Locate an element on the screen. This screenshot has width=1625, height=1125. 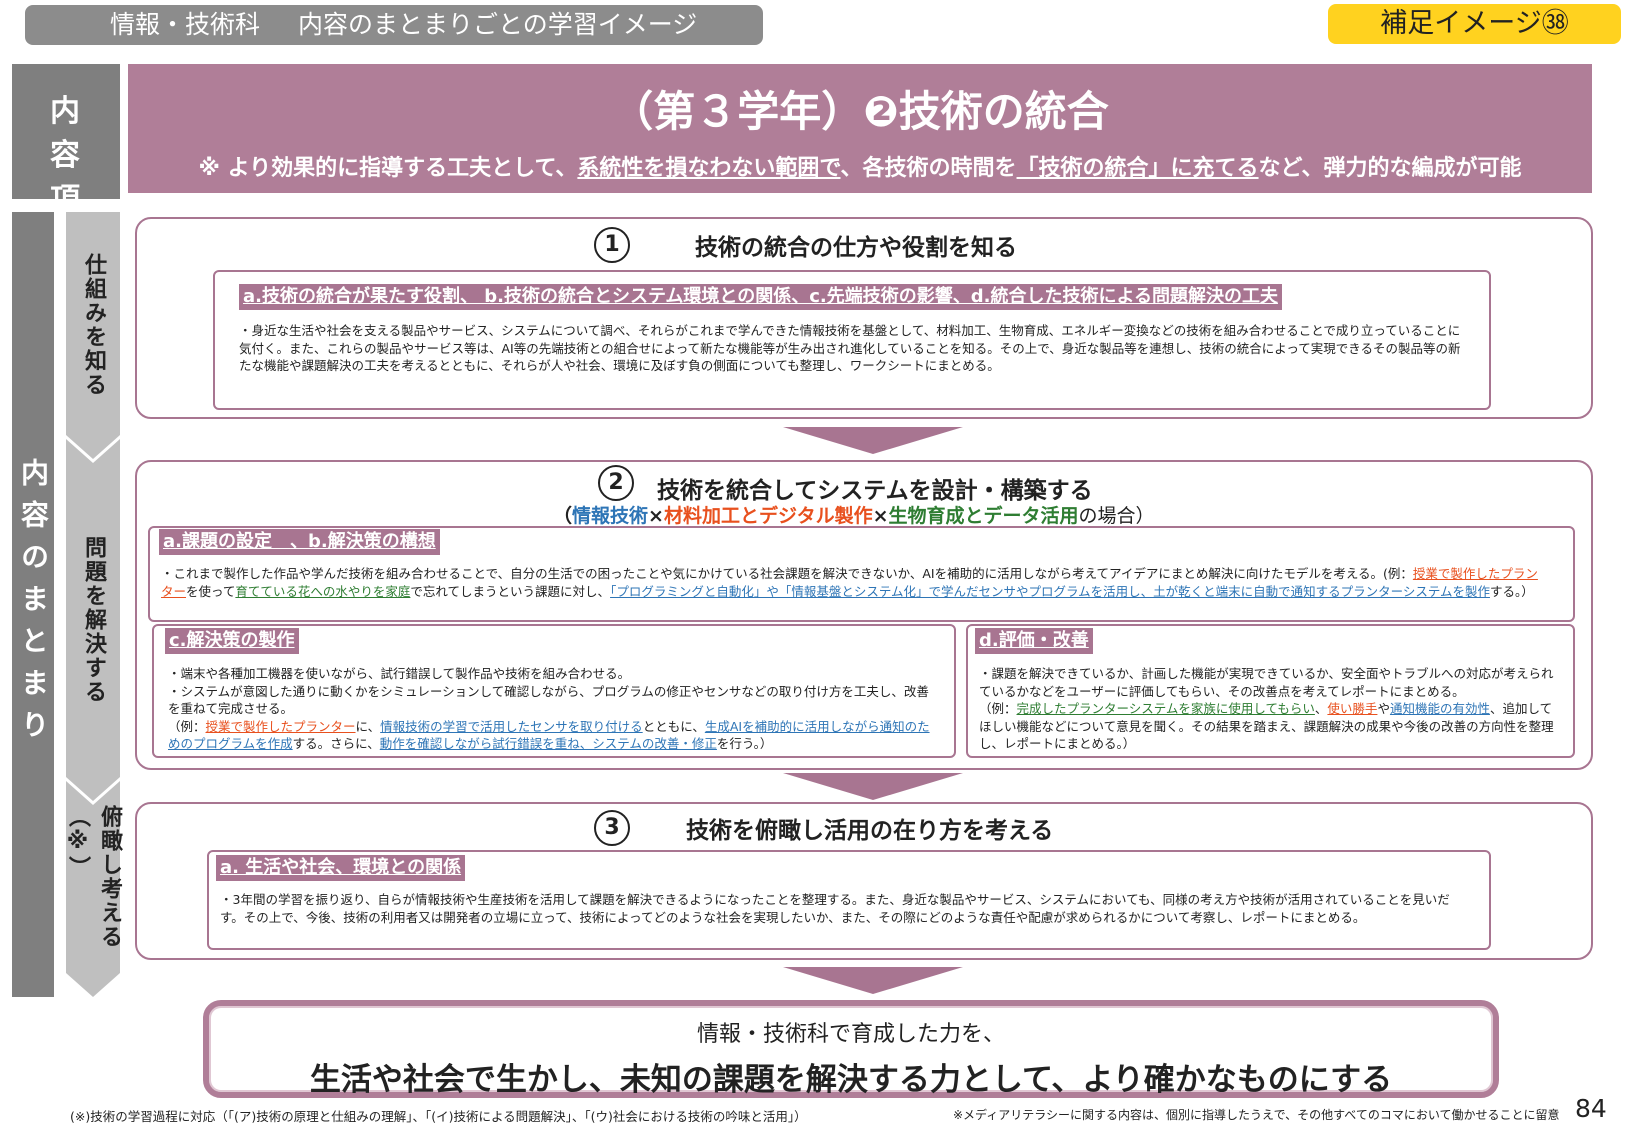
side-label: 内容のまとまり is located at coordinates (33, 604).